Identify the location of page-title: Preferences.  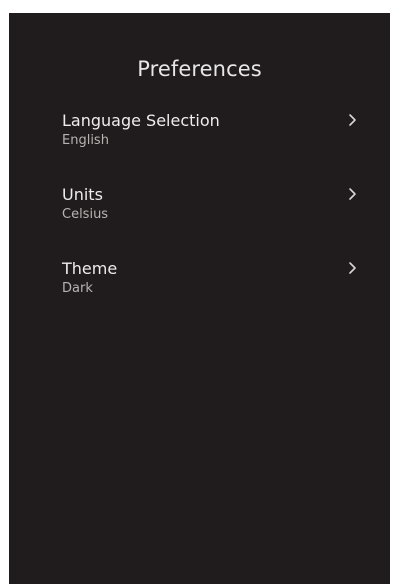
(199, 69).